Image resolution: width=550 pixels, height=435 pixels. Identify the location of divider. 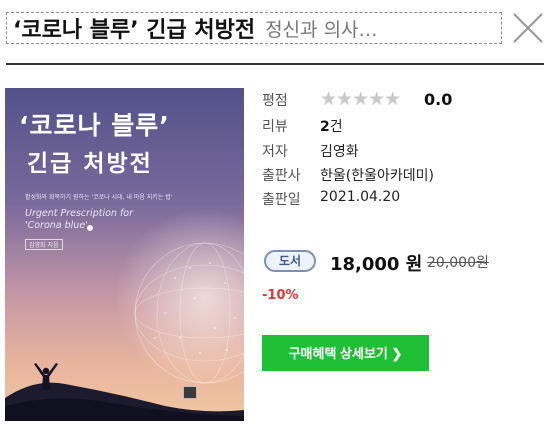
(275, 64).